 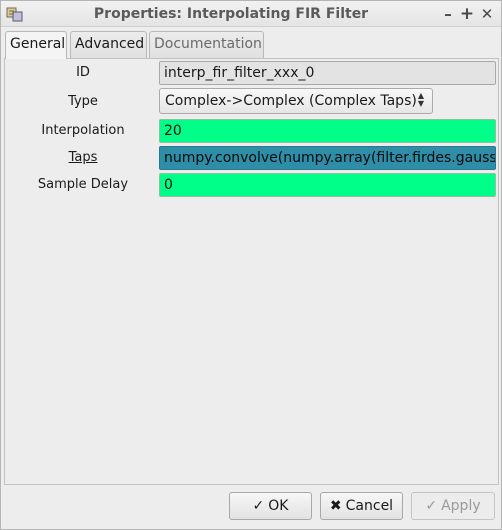 I want to click on close-icon: ✕, so click(x=487, y=14).